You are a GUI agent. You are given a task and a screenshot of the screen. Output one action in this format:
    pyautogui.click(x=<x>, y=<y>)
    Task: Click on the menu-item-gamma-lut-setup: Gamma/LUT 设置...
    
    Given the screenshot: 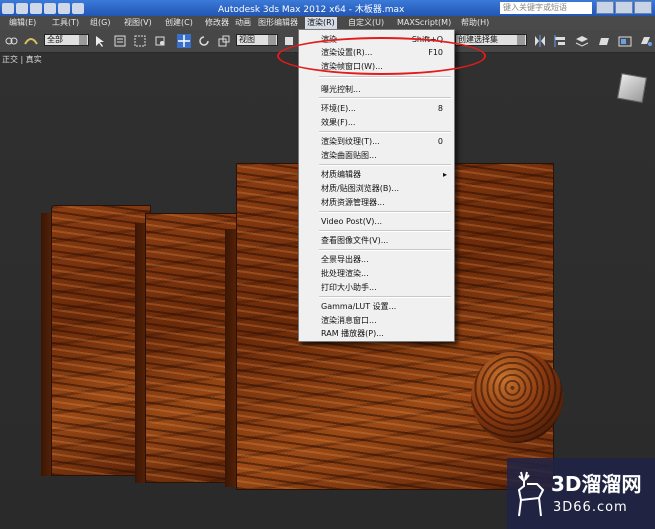 What is the action you would take?
    pyautogui.click(x=376, y=306)
    